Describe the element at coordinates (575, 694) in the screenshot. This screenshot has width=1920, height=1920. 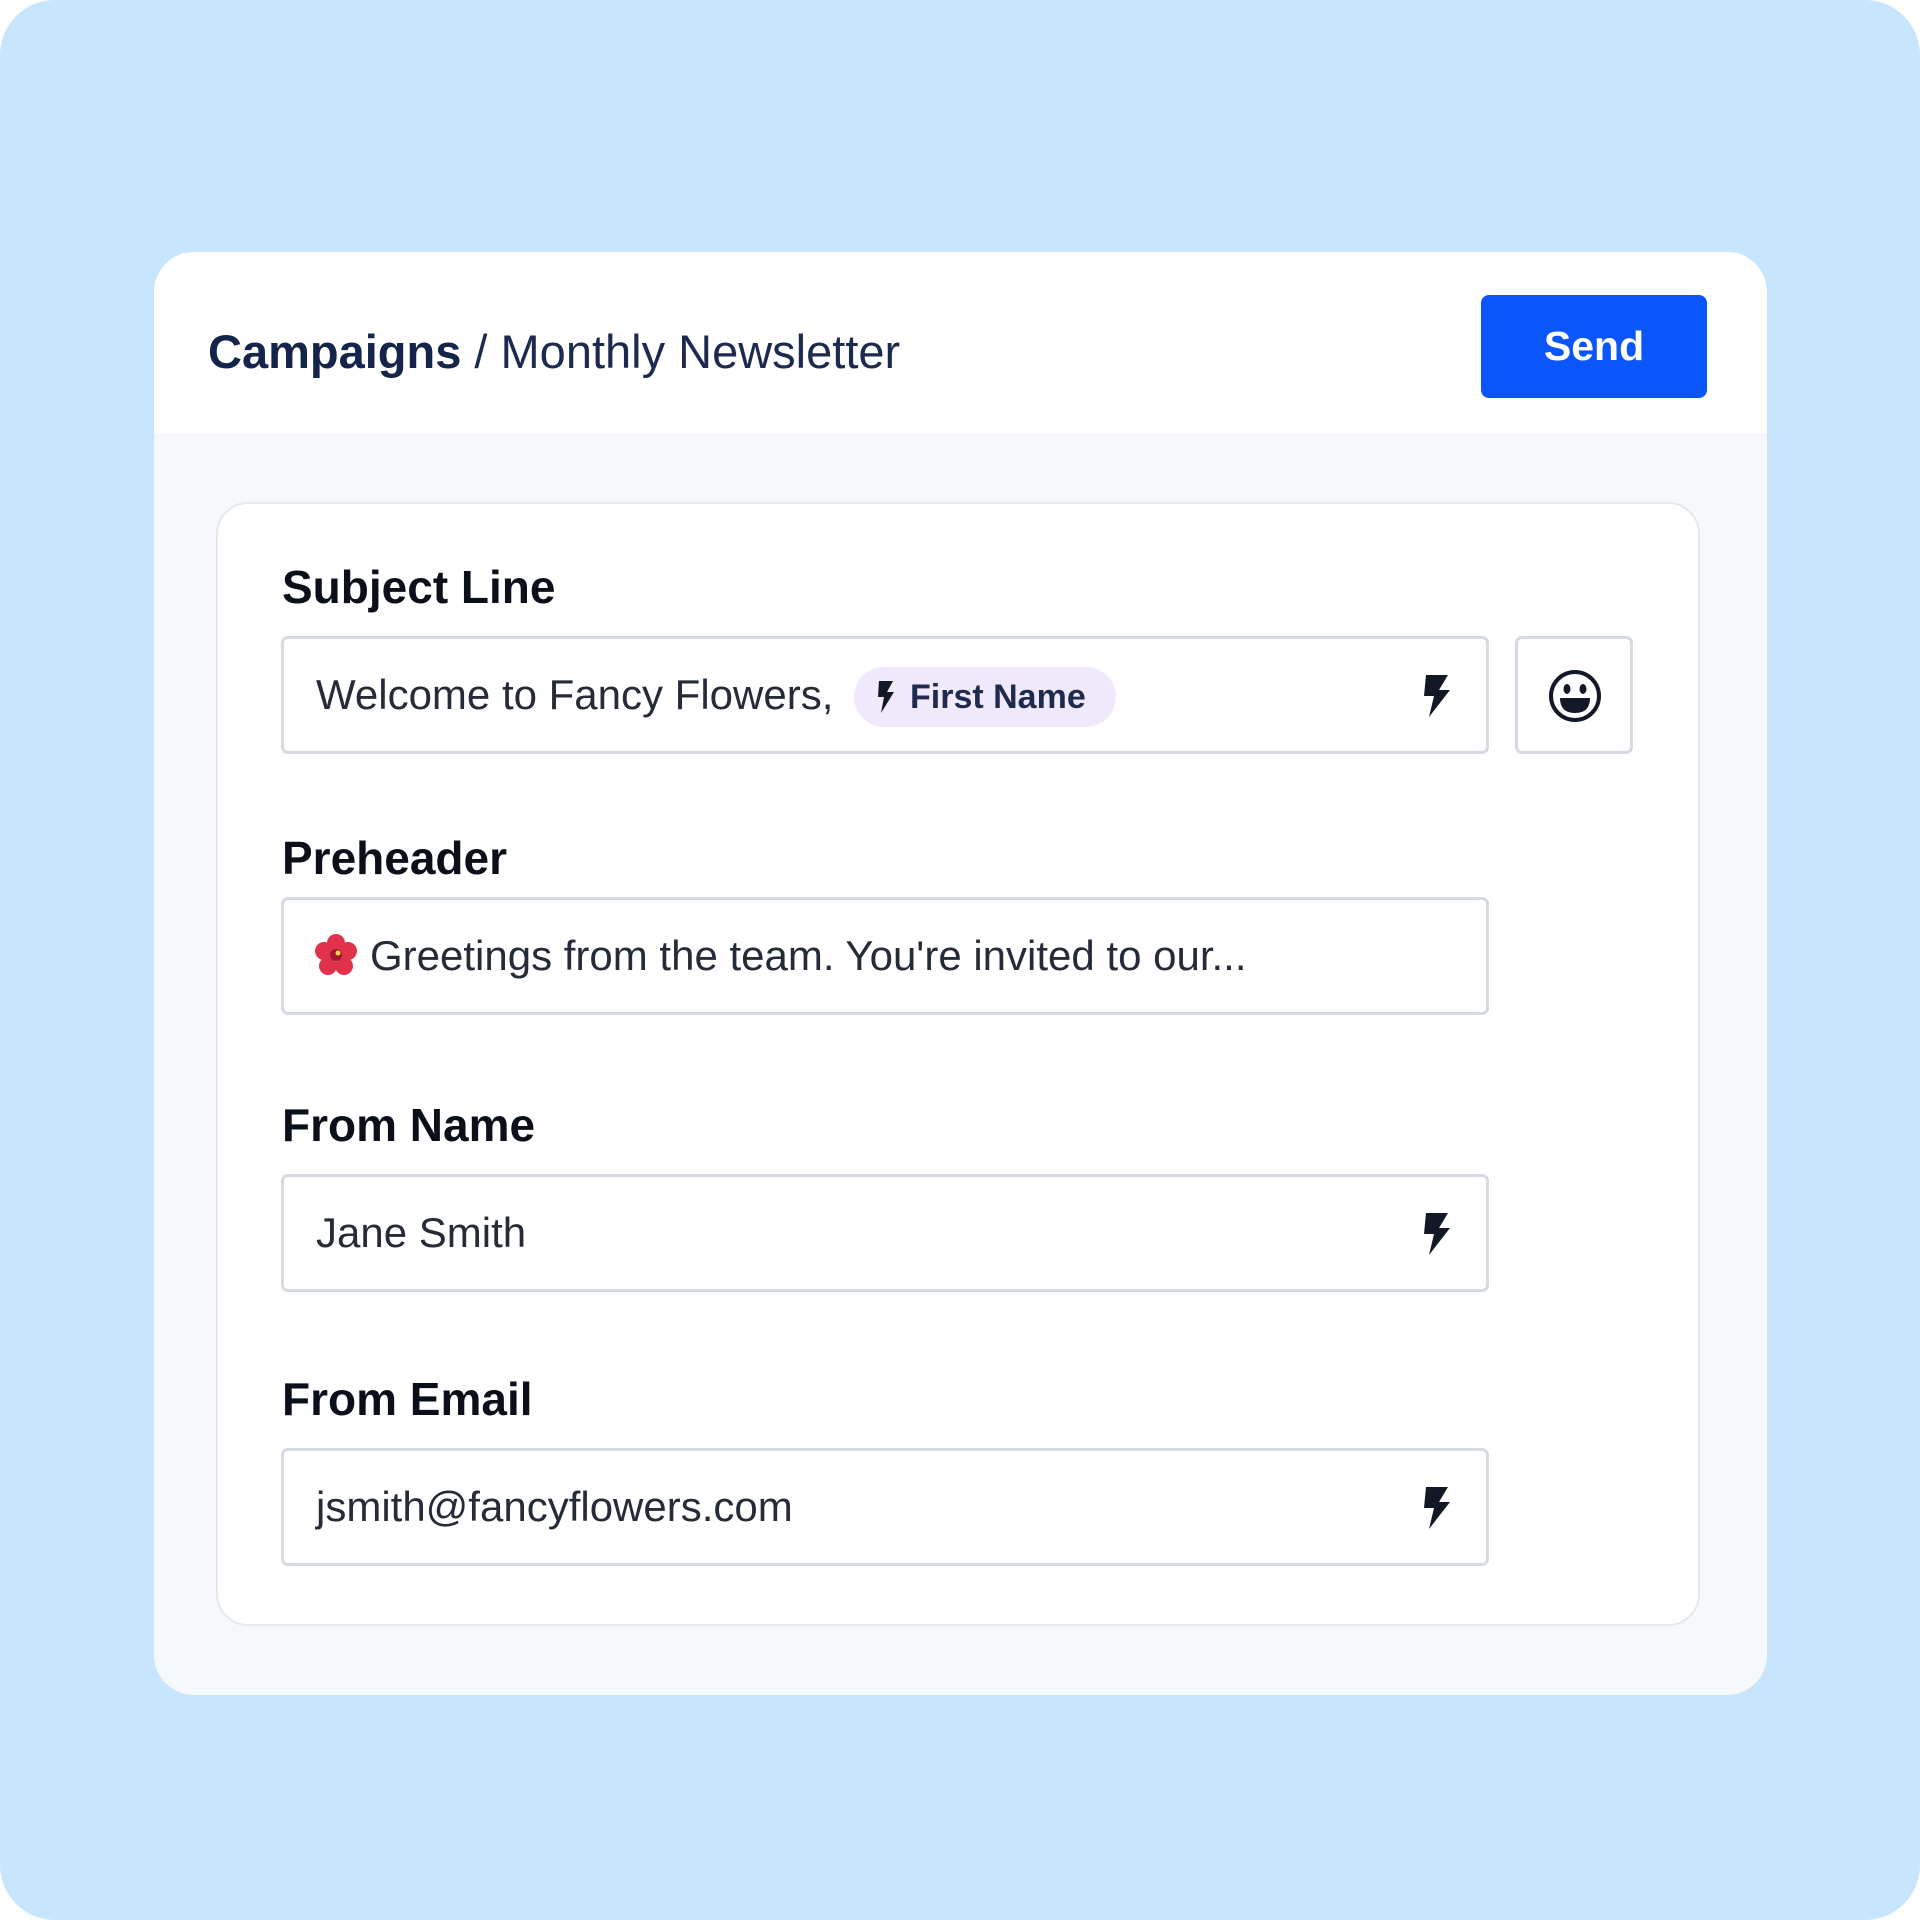
I see `subject-line-value: Welcome to Fancy Flowers,` at that location.